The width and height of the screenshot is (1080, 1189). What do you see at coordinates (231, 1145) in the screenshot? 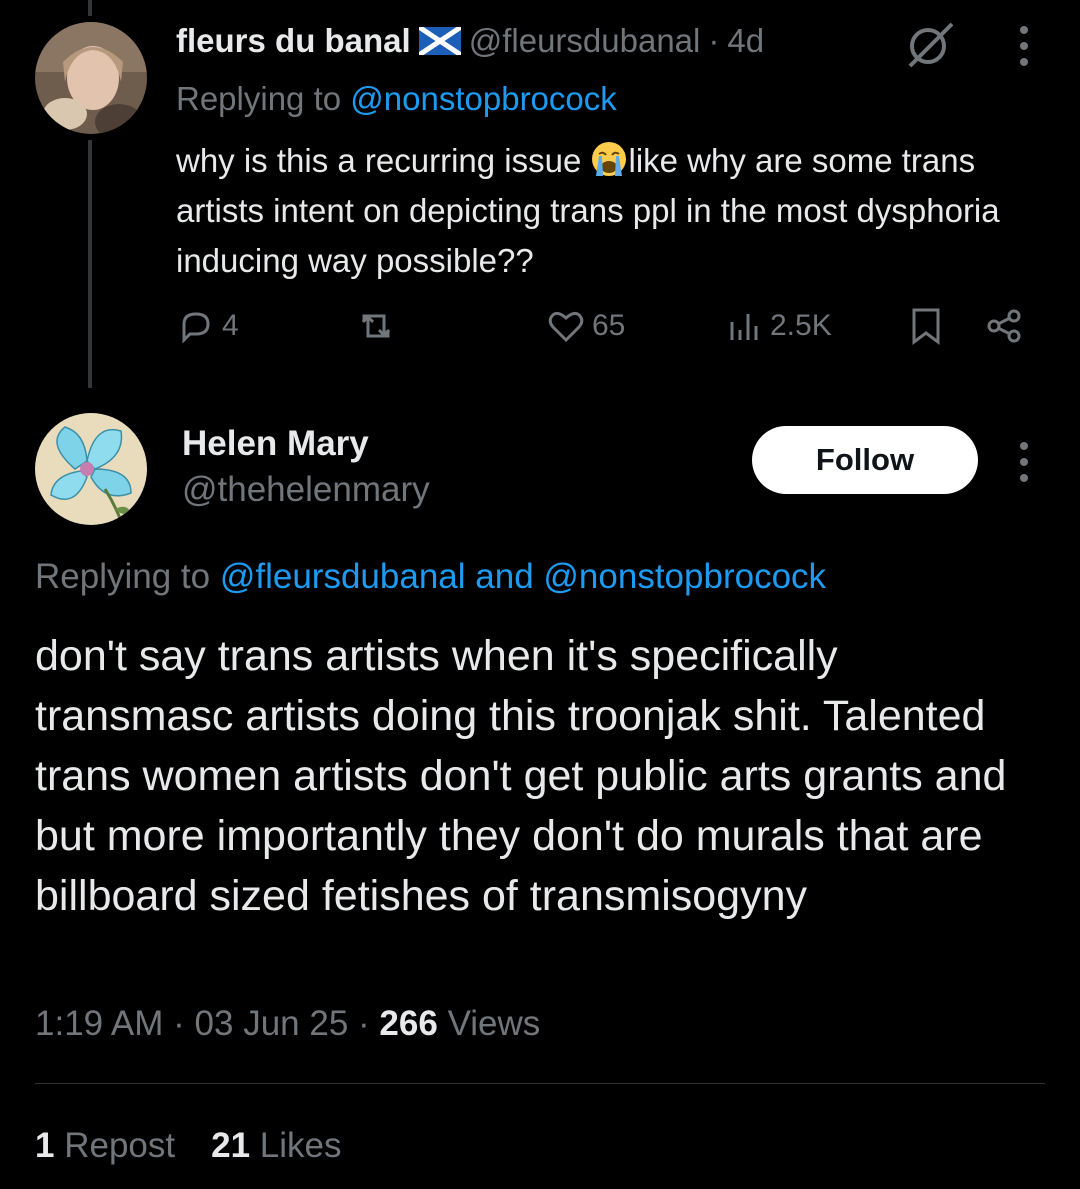
I see `like-count: 21` at bounding box center [231, 1145].